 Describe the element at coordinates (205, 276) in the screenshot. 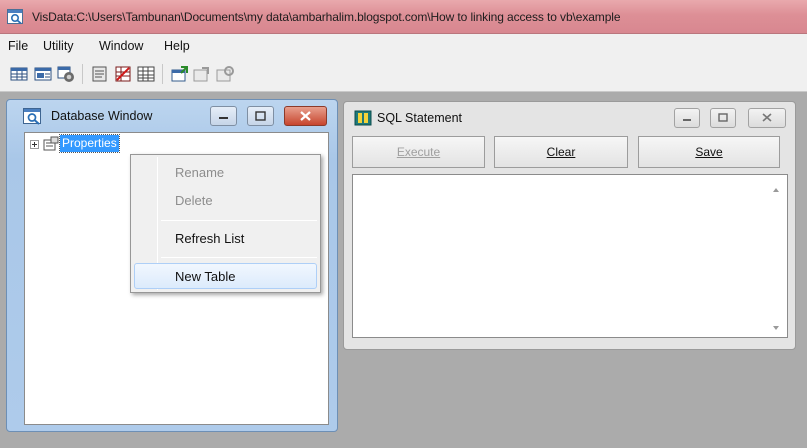

I see `menu-item-new-table: New Table` at that location.